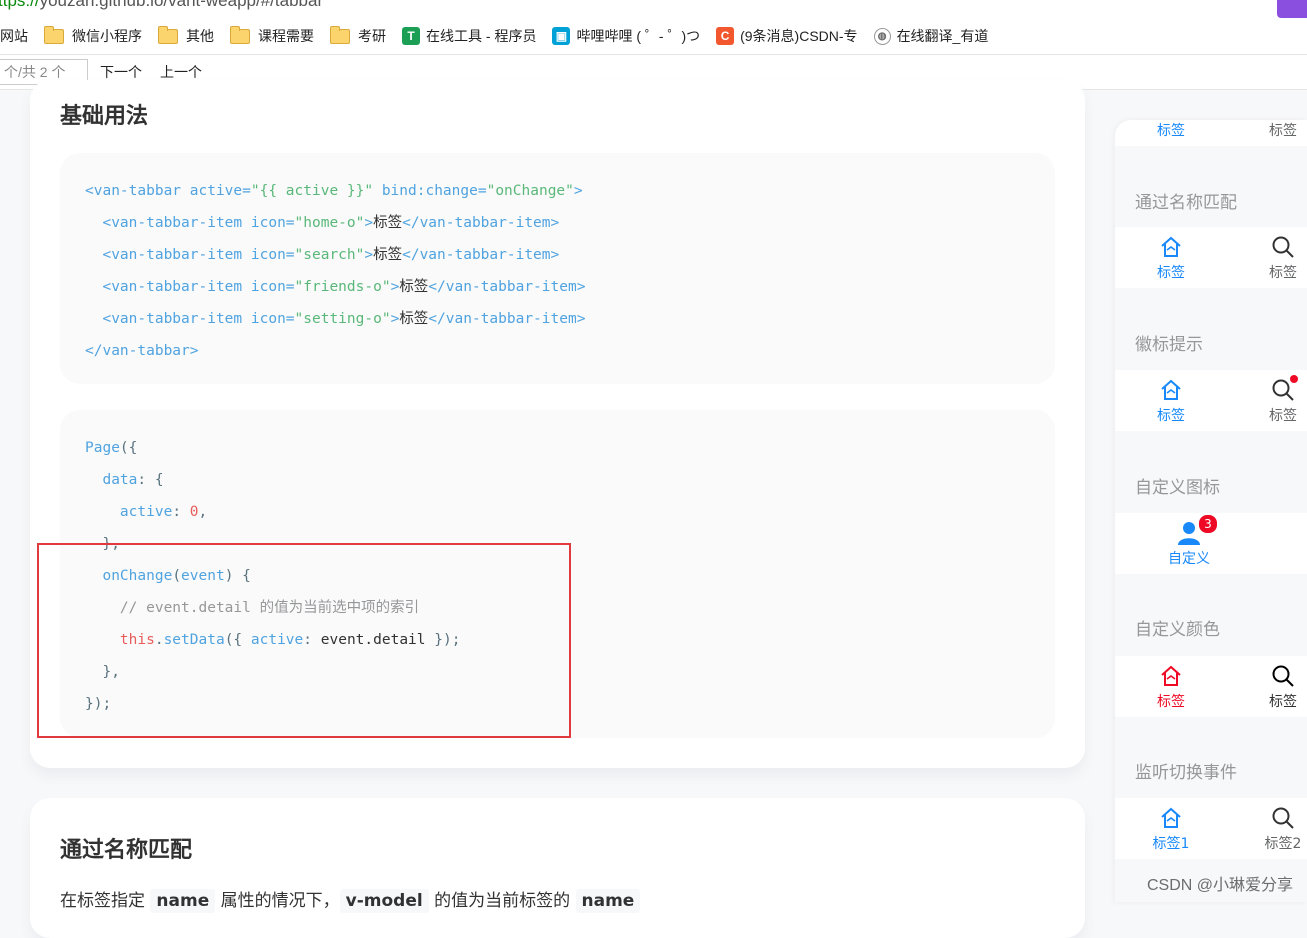 This screenshot has width=1307, height=938. Describe the element at coordinates (163, 512) in the screenshot. I see `code-line: active: 0,` at that location.